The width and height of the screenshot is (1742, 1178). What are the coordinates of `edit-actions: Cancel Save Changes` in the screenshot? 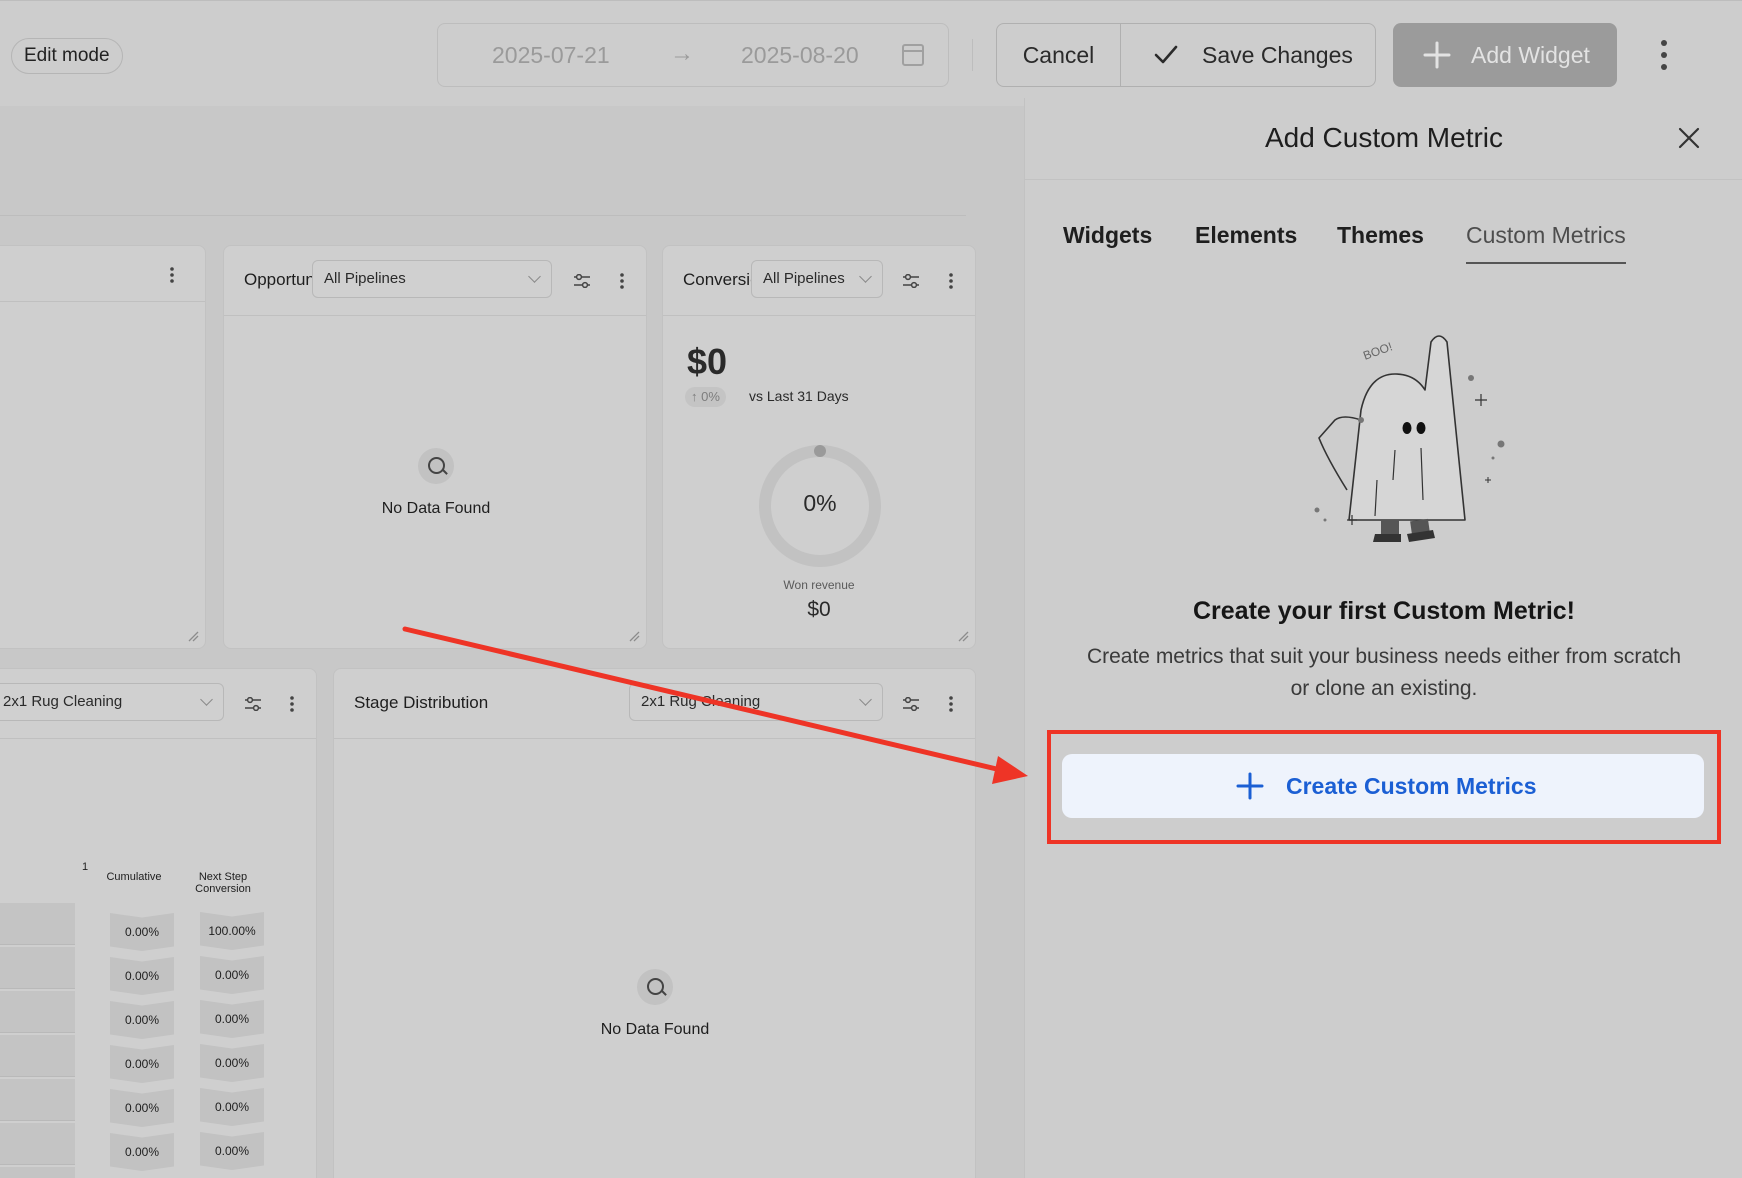 It's located at (1186, 55).